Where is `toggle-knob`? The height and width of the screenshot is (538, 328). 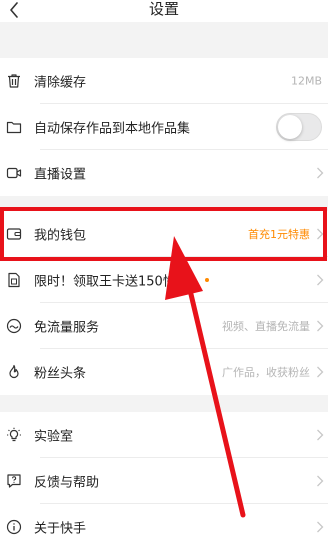 toggle-knob is located at coordinates (290, 127).